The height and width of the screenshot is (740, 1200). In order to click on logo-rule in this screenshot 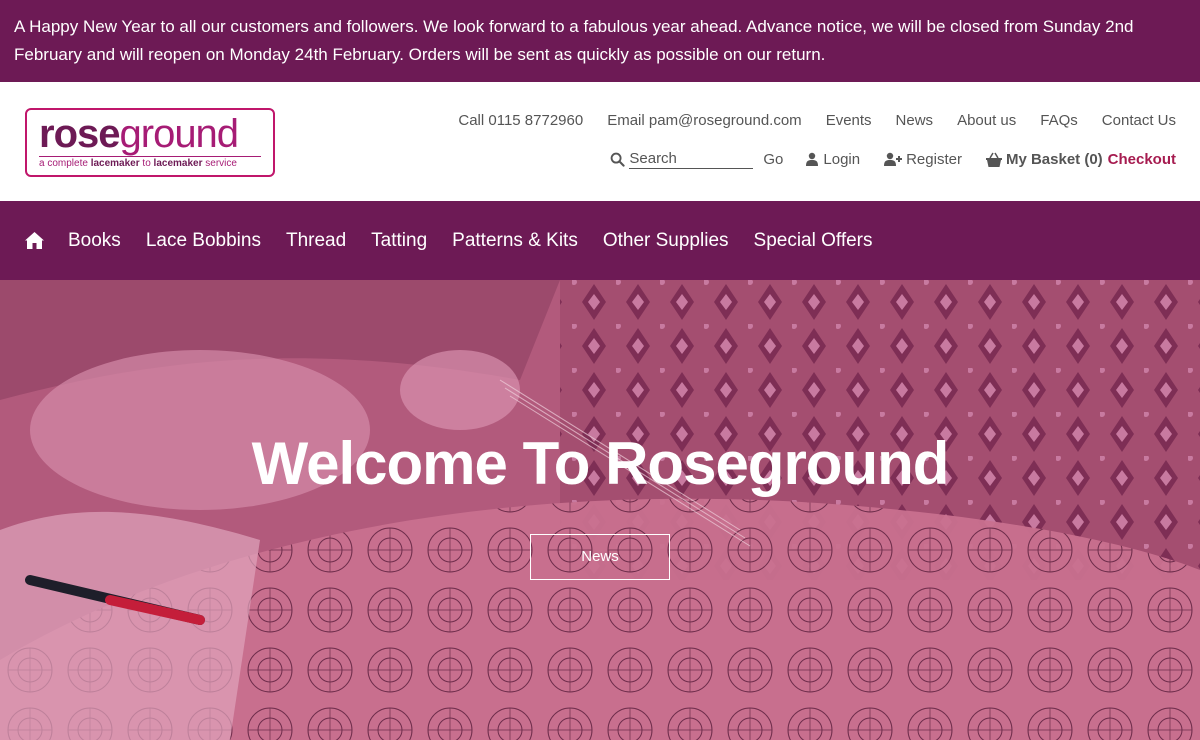, I will do `click(150, 156)`.